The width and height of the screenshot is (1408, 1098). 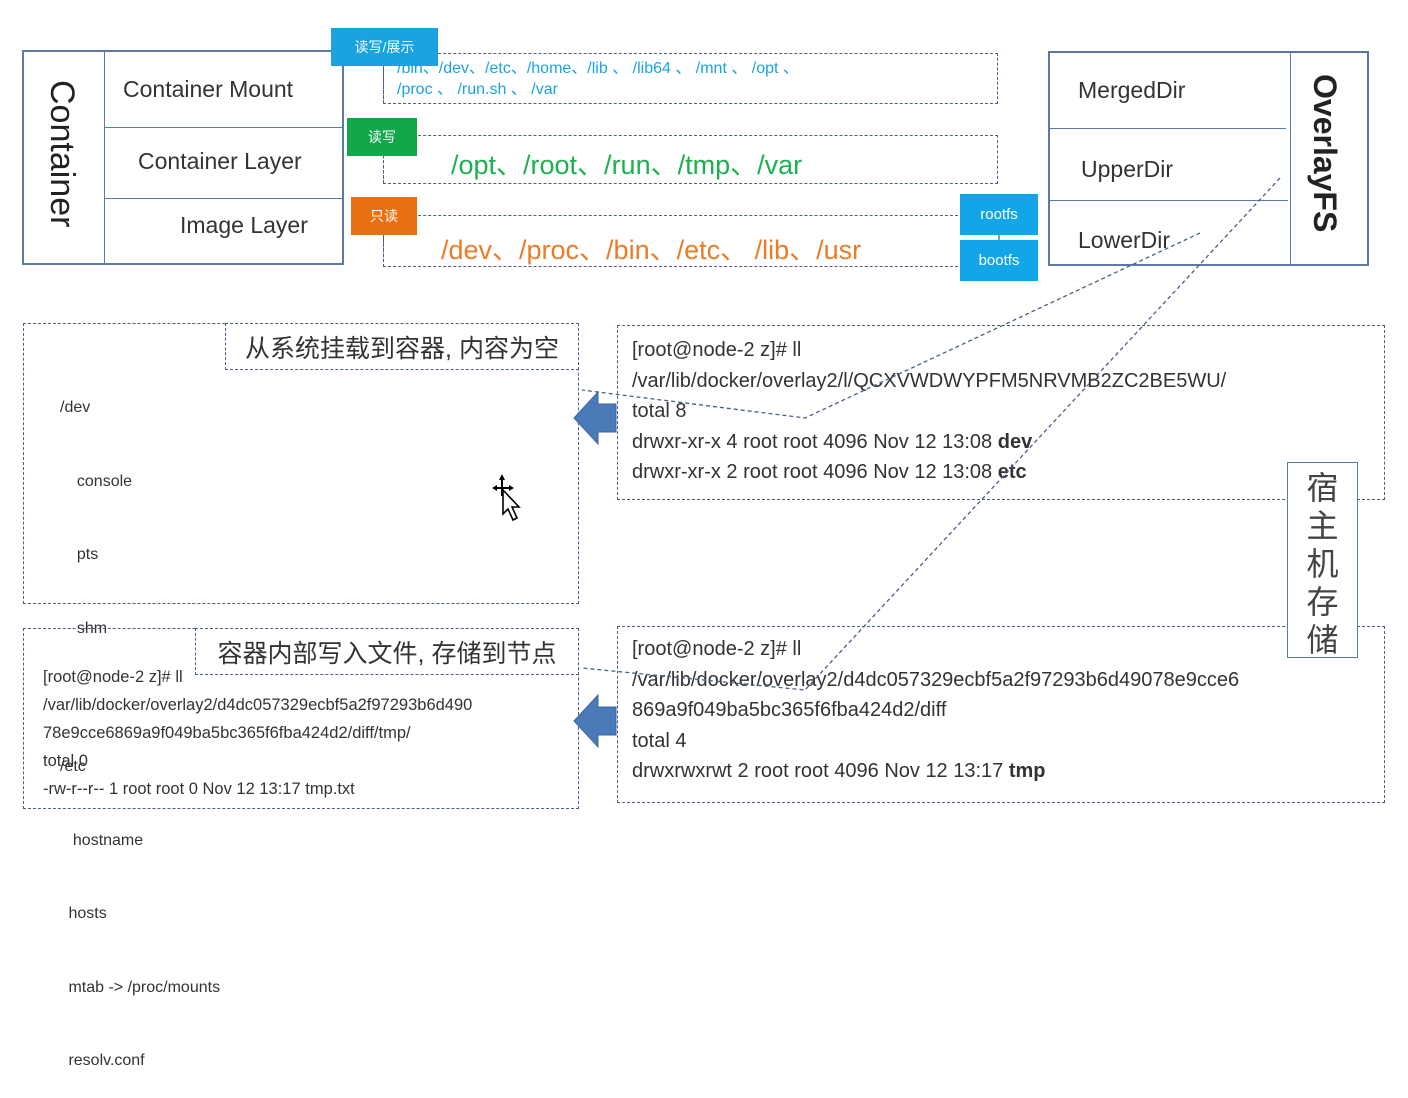 What do you see at coordinates (85, 913) in the screenshot?
I see `tree-item: hosts` at bounding box center [85, 913].